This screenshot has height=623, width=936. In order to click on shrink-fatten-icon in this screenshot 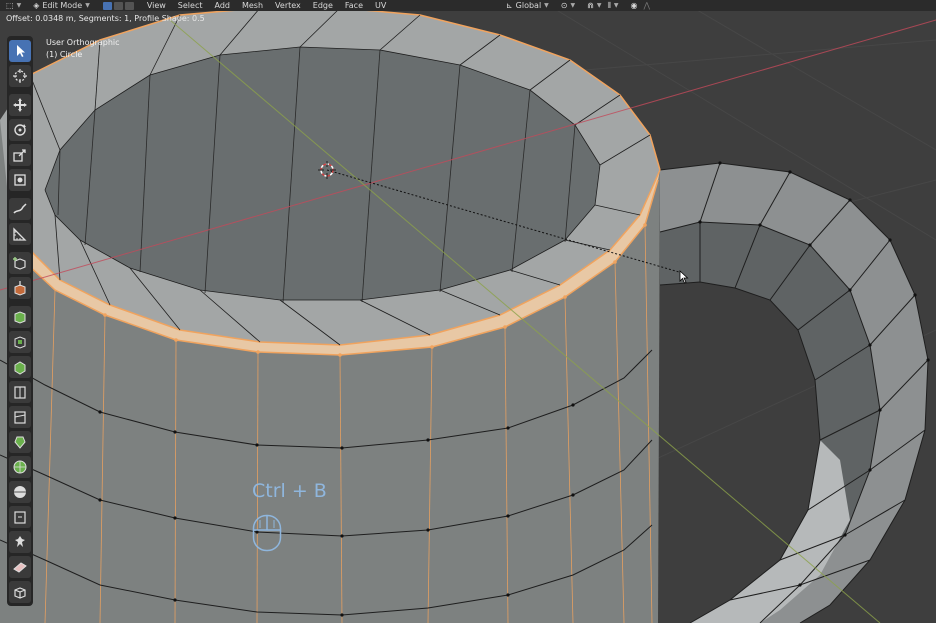, I will do `click(20, 517)`.